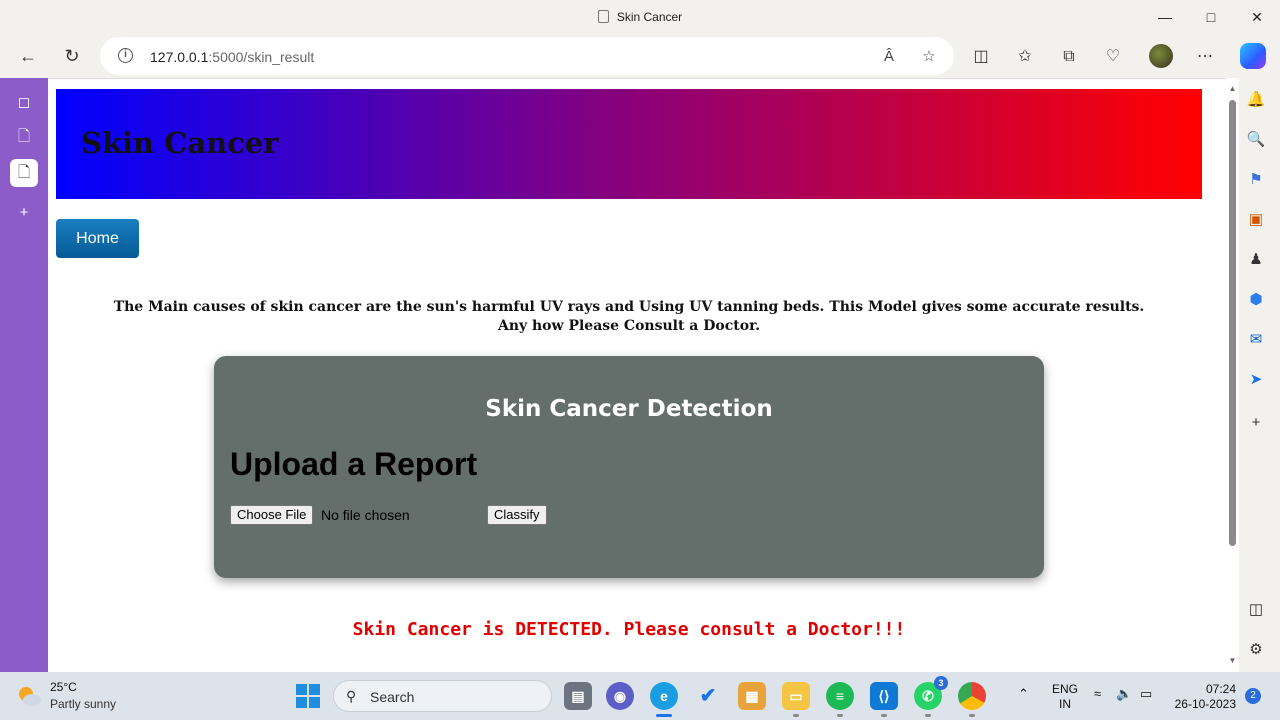 Image resolution: width=1280 pixels, height=720 pixels. Describe the element at coordinates (1205, 57) in the screenshot. I see `more-menu-icon: ⋯` at that location.